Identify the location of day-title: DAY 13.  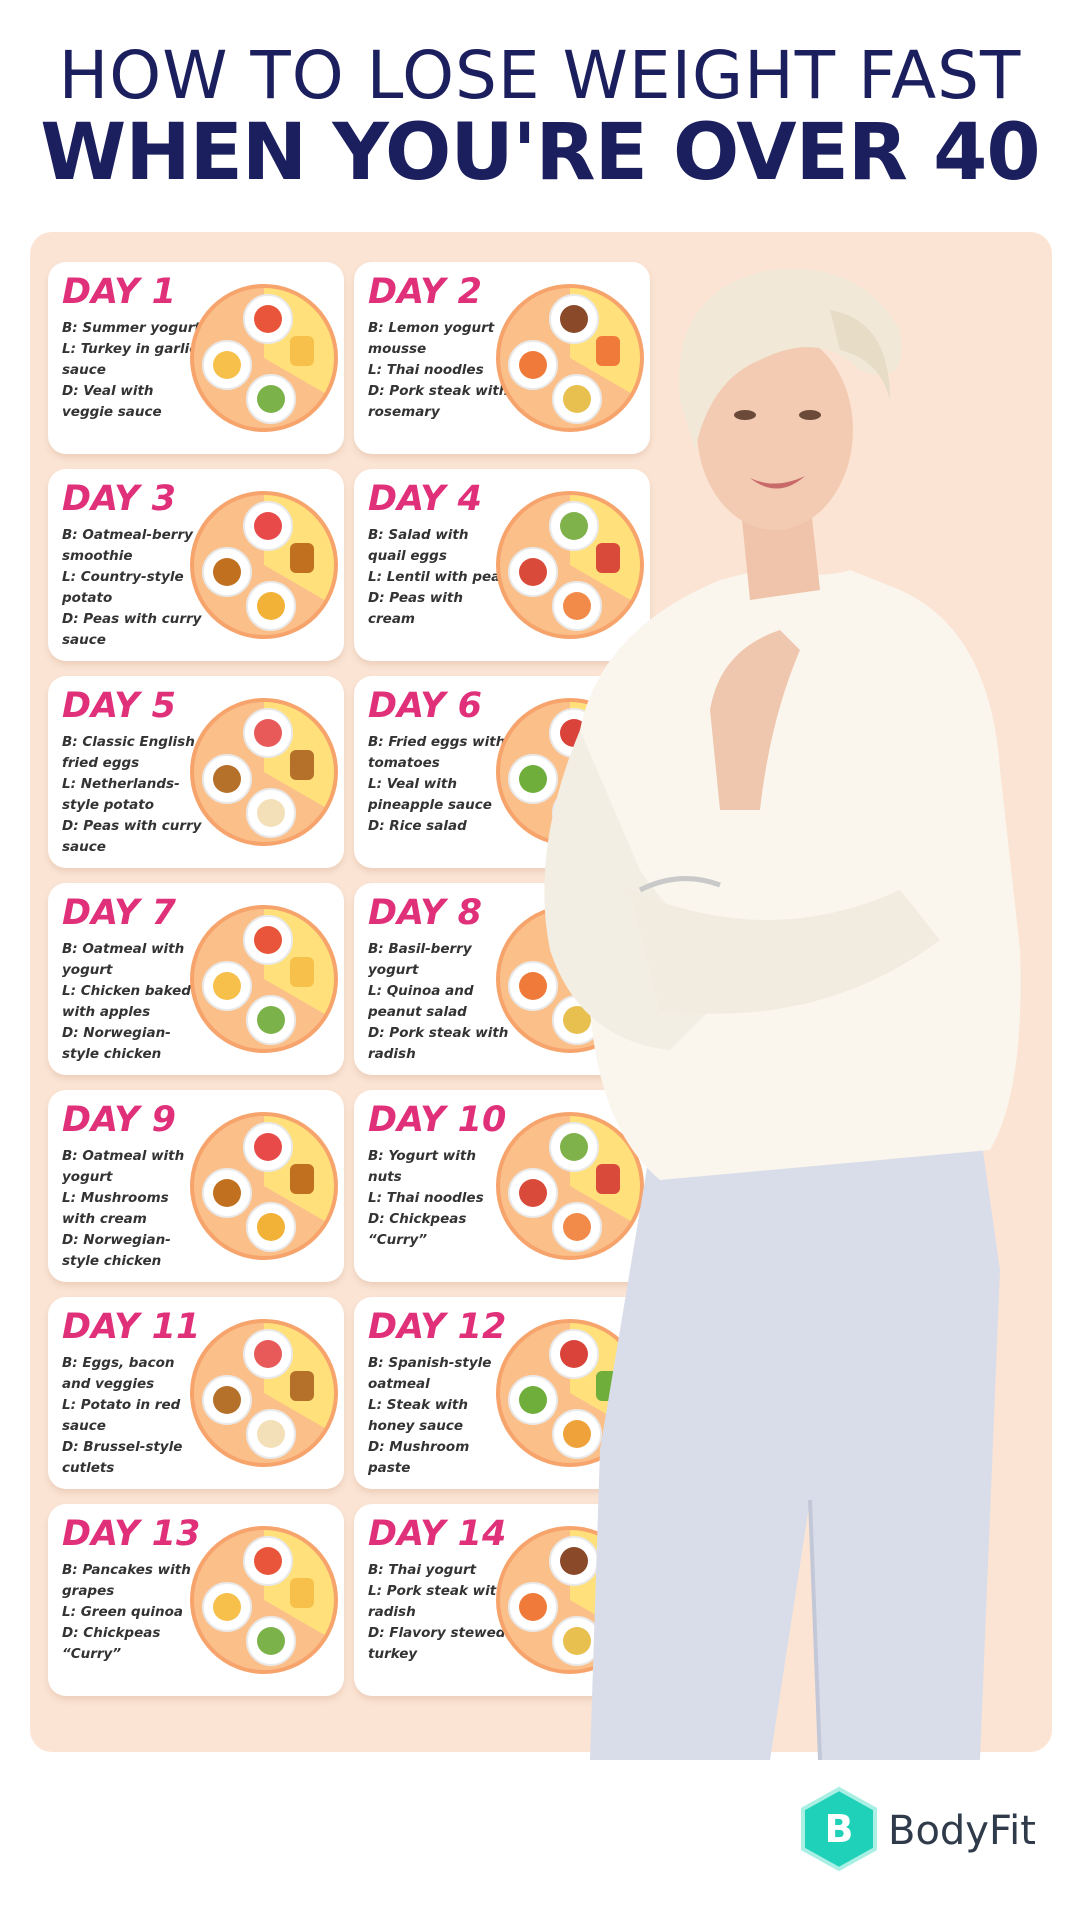
(131, 1534).